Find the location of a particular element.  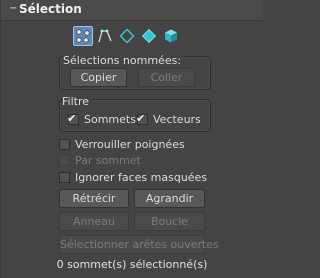

vectors-filter-checkbox: ✔ Vecteurs is located at coordinates (168, 119).